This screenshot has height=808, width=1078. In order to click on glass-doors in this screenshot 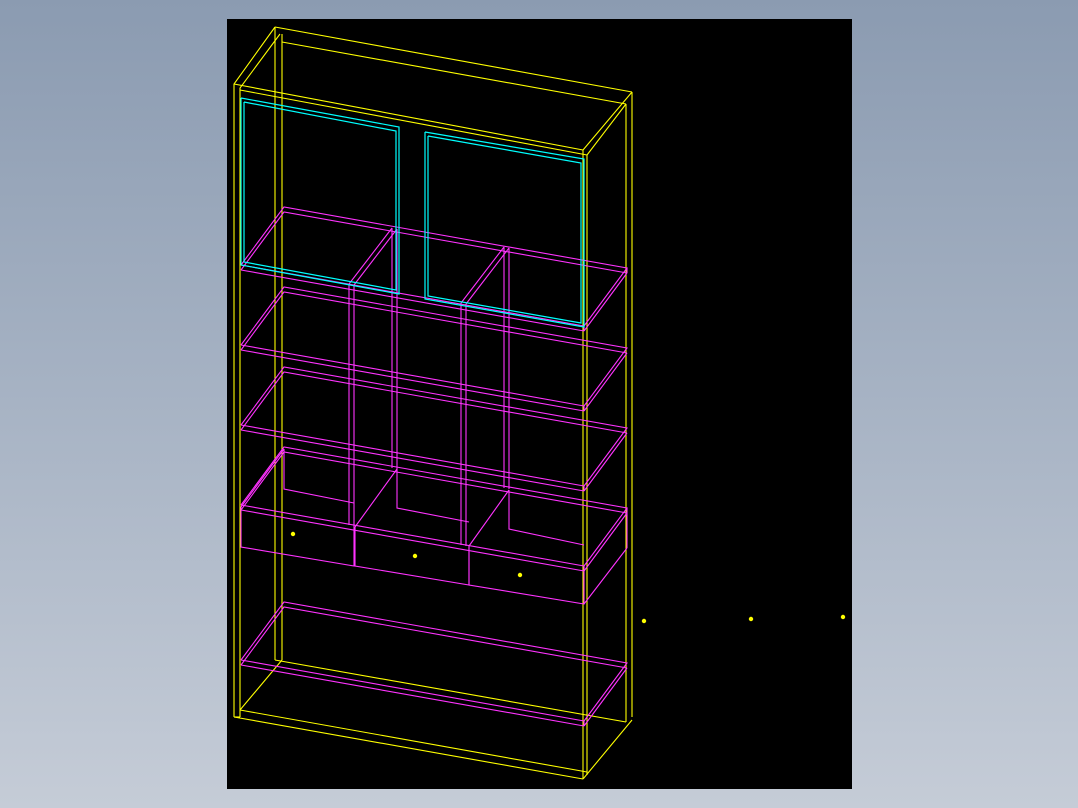, I will do `click(412, 212)`.